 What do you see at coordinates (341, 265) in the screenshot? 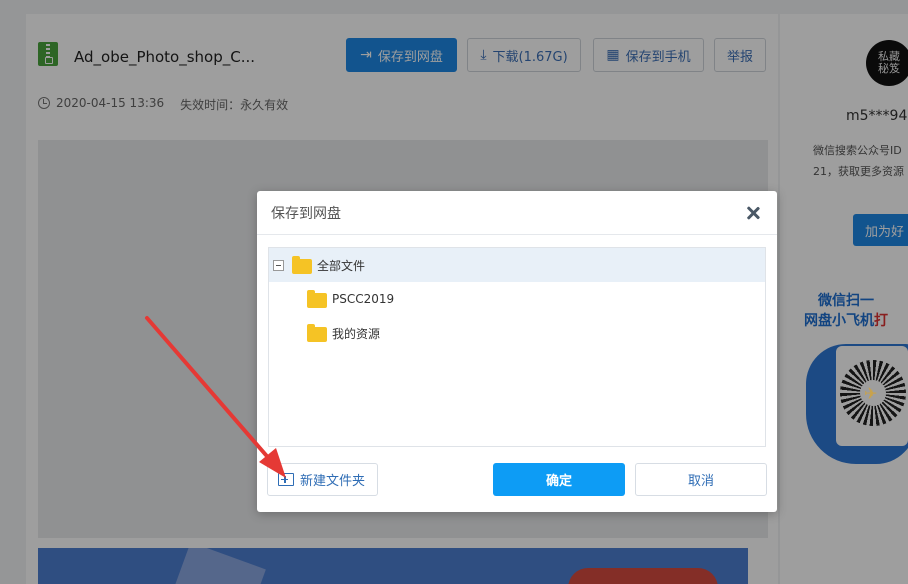
I see `tree-item-label: 全部文件` at bounding box center [341, 265].